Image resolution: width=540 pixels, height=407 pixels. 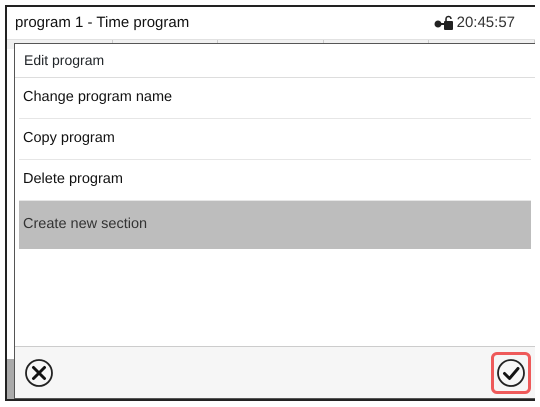 I want to click on dialog-title: Edit program, so click(x=275, y=61).